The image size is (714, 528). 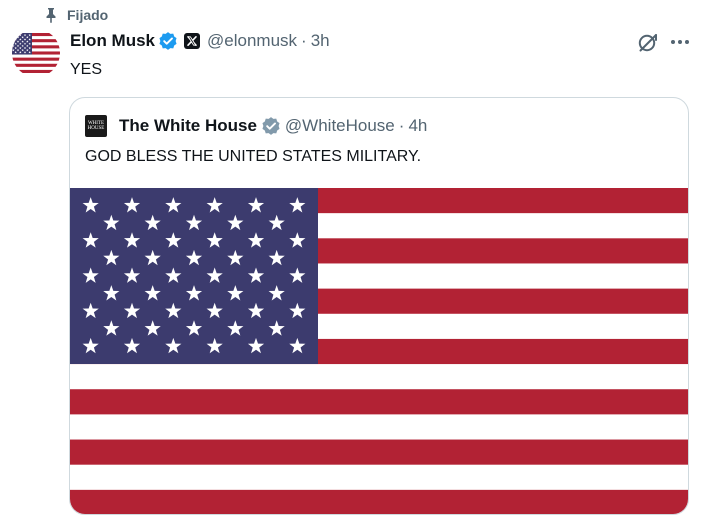 What do you see at coordinates (680, 42) in the screenshot?
I see `more-options-icon` at bounding box center [680, 42].